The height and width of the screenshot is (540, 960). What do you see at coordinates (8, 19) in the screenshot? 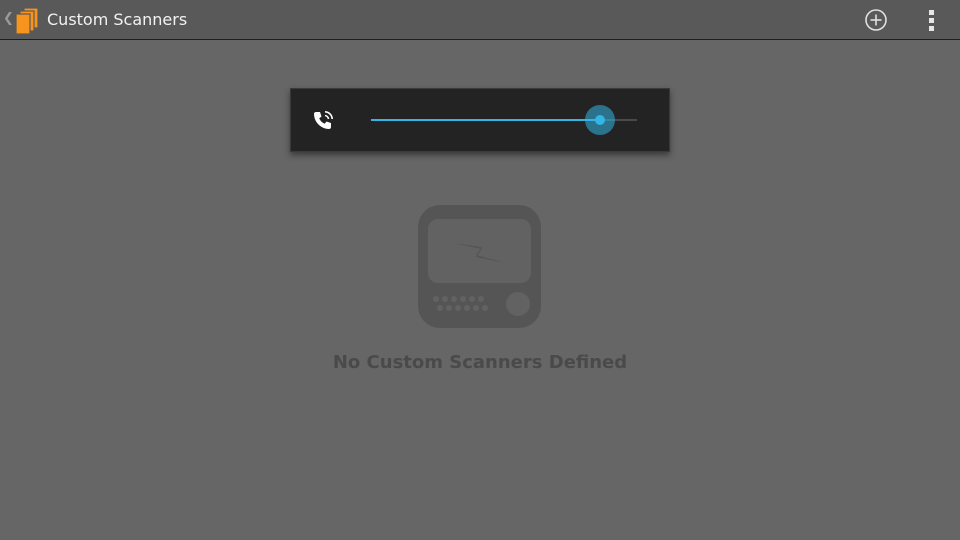
I see `chevron-left-icon: ❮` at bounding box center [8, 19].